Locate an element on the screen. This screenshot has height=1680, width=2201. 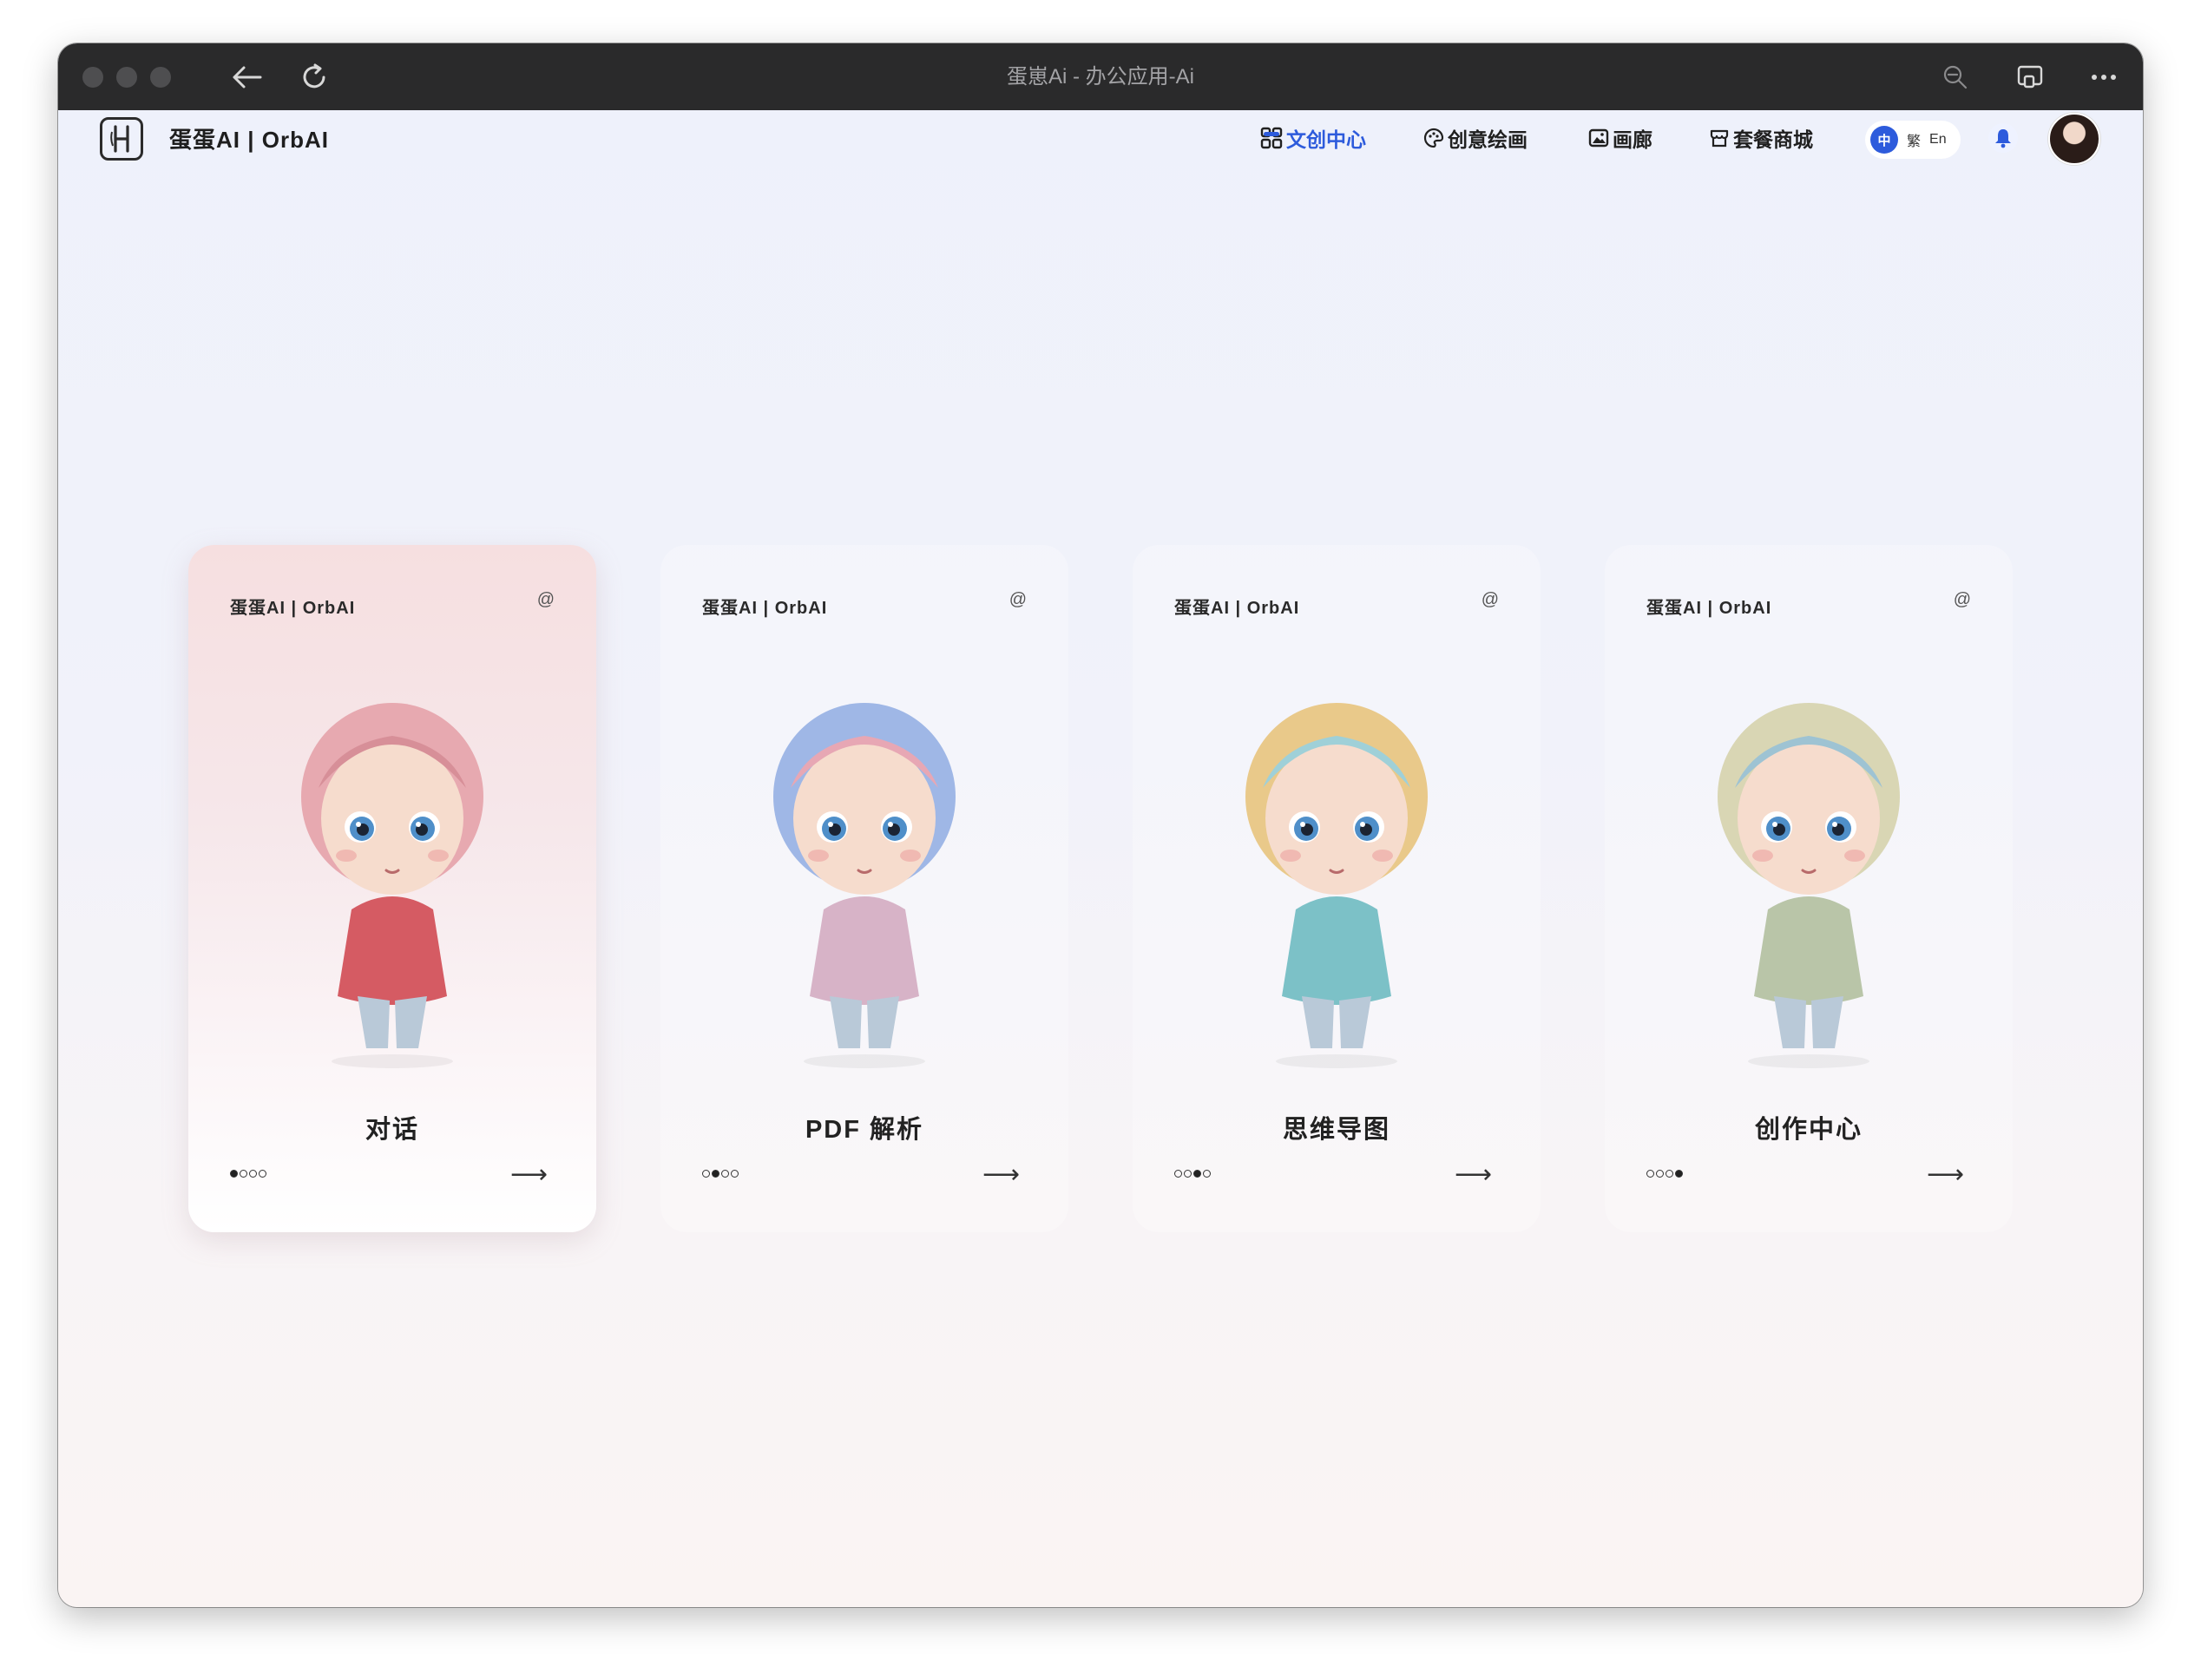
lang-zh-option: 中 is located at coordinates (1884, 140).